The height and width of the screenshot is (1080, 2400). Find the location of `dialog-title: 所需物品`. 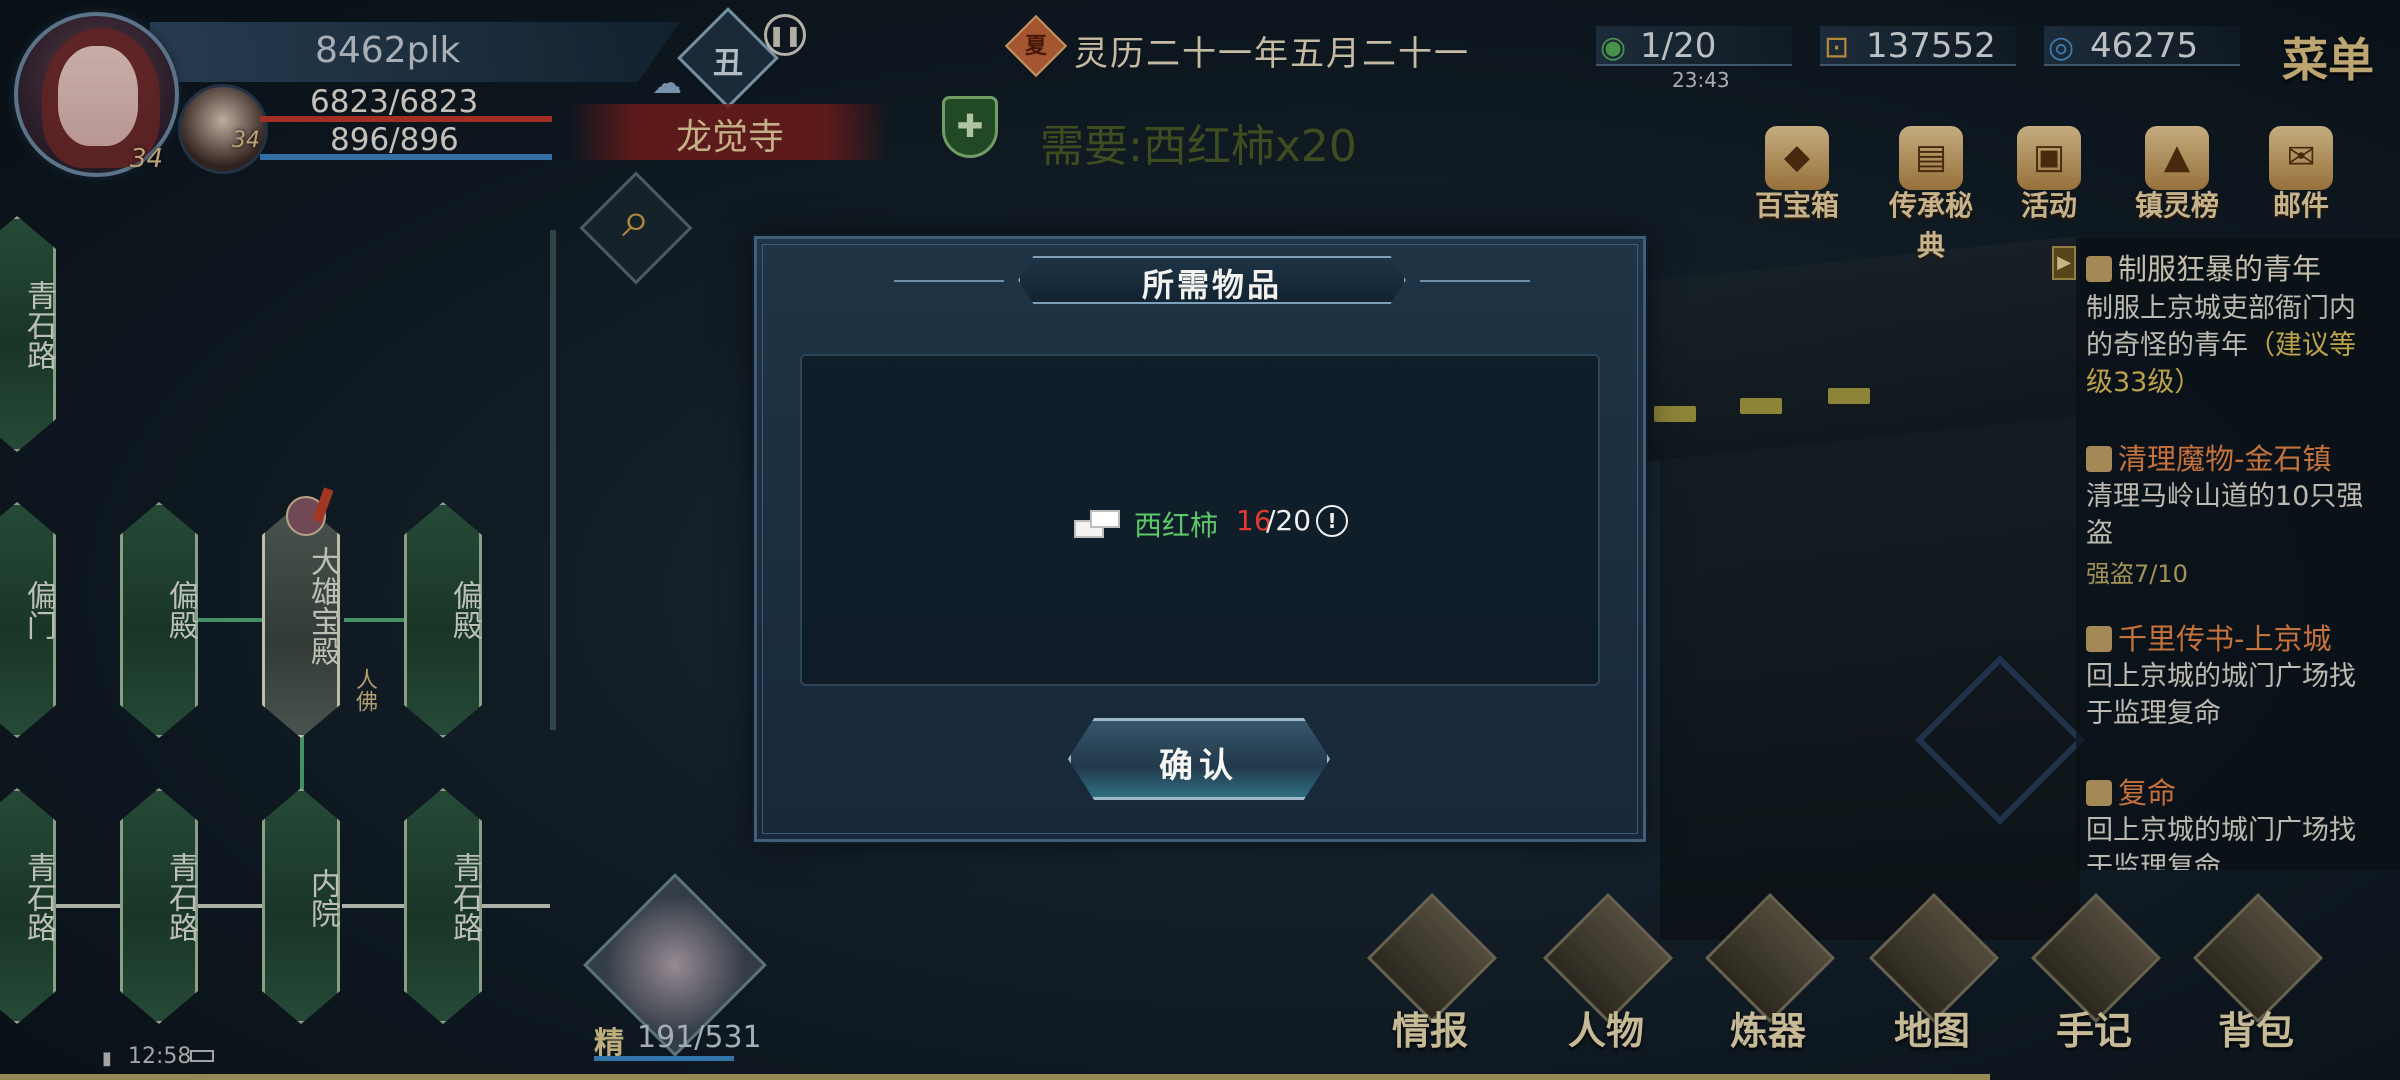

dialog-title: 所需物品 is located at coordinates (1211, 285).